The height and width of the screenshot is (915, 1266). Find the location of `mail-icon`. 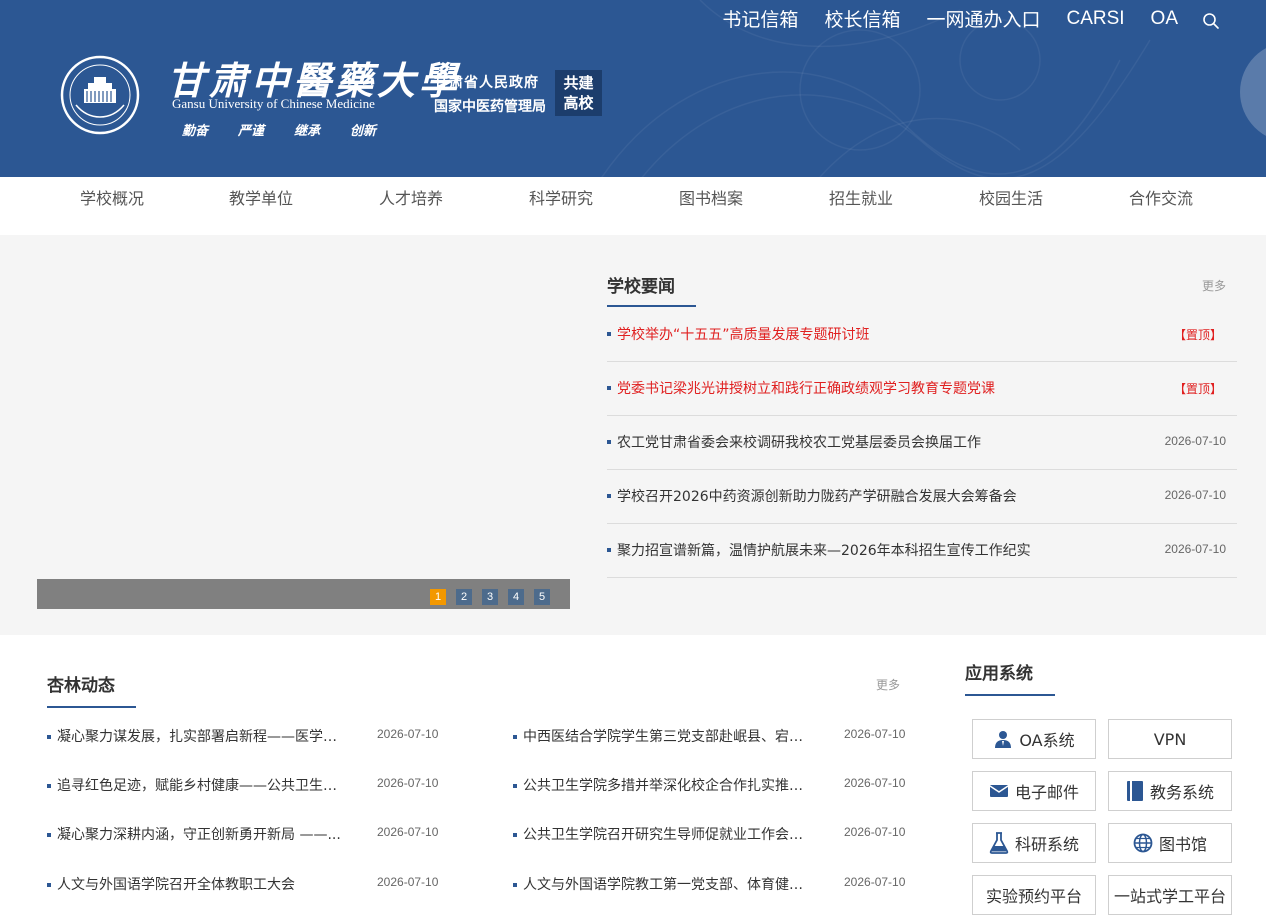

mail-icon is located at coordinates (999, 791).